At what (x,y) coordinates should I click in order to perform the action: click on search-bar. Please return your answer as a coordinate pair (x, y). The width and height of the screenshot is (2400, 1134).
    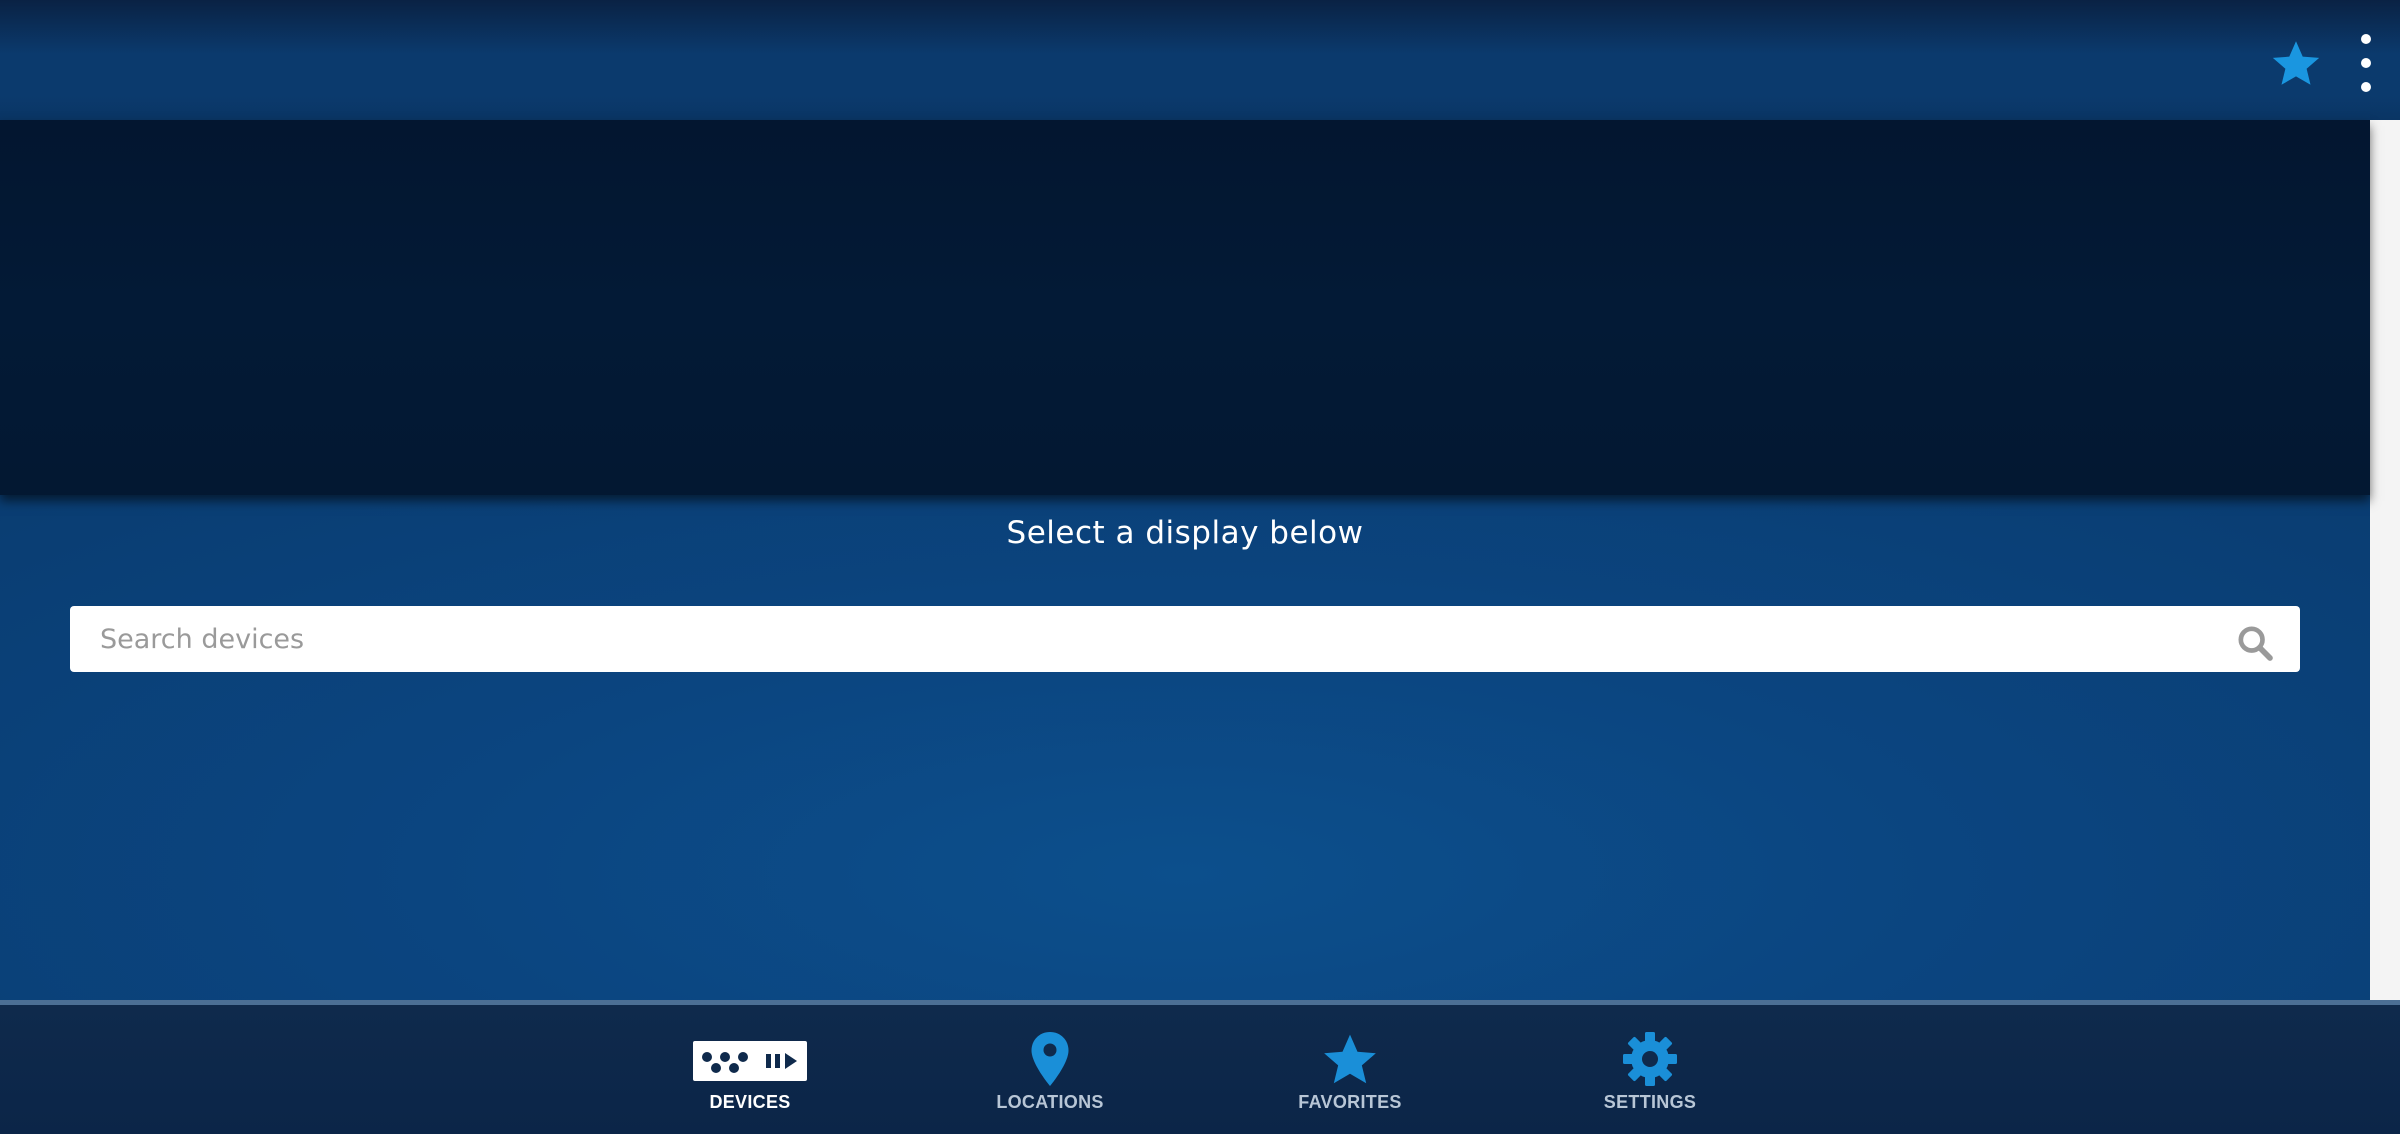
    Looking at the image, I should click on (1185, 639).